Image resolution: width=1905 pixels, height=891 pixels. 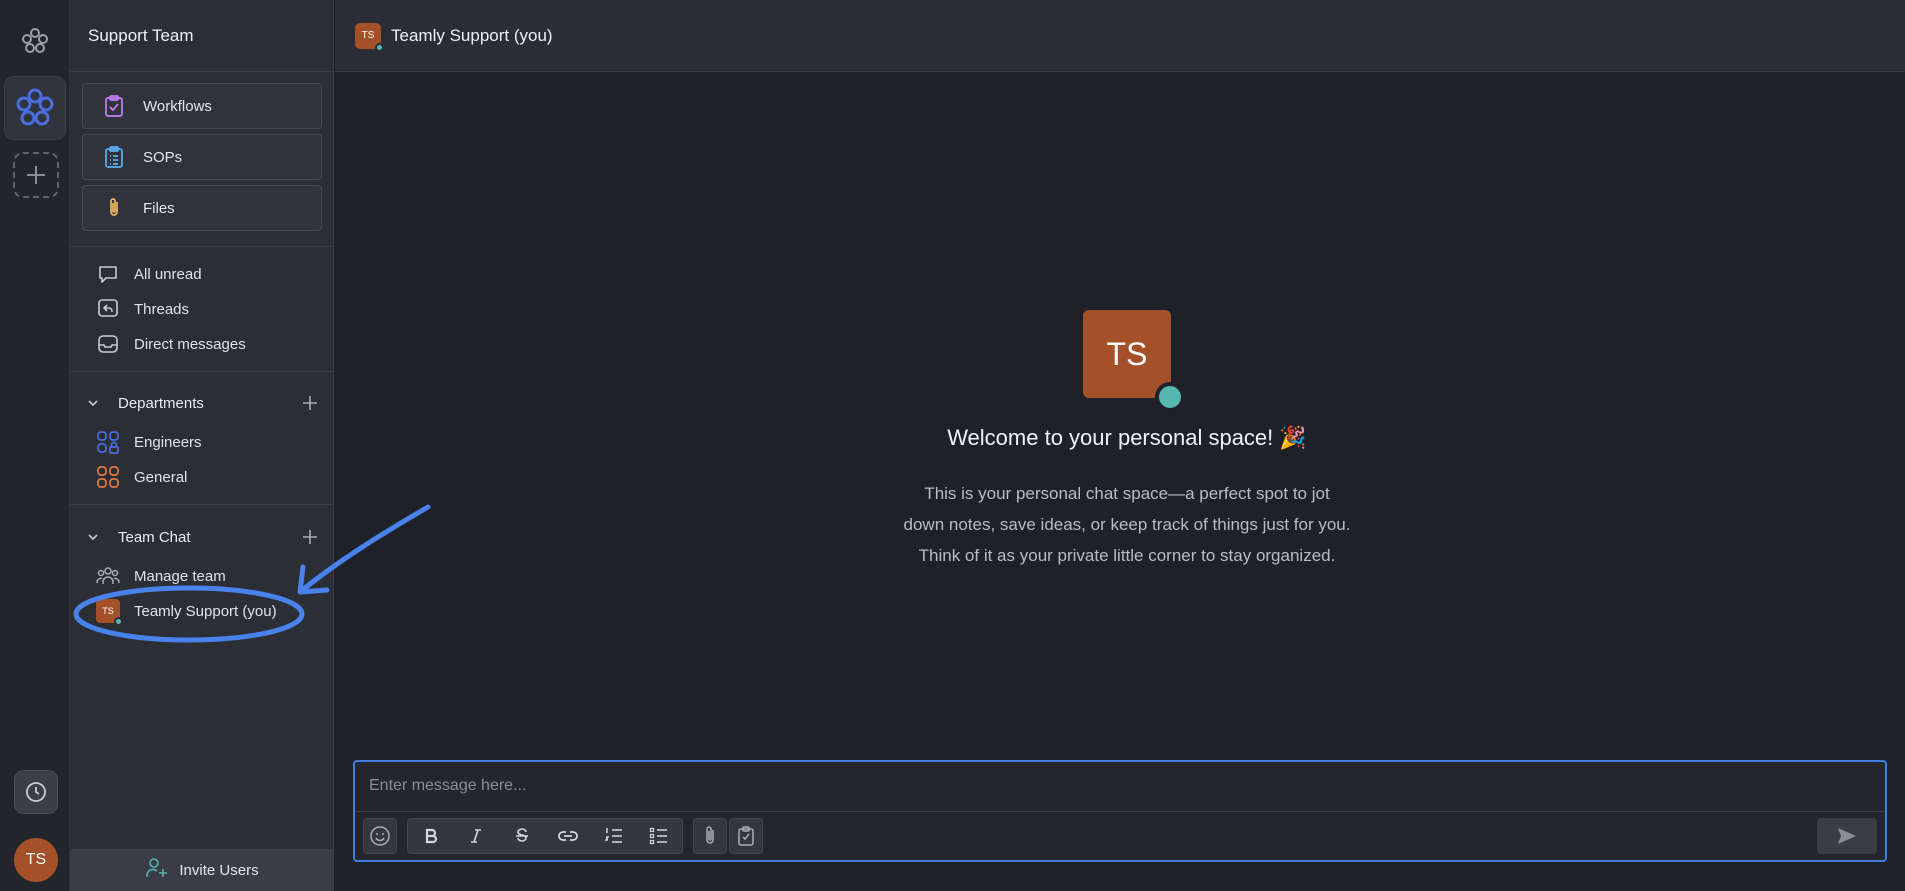 I want to click on formatting-toolbar, so click(x=545, y=836).